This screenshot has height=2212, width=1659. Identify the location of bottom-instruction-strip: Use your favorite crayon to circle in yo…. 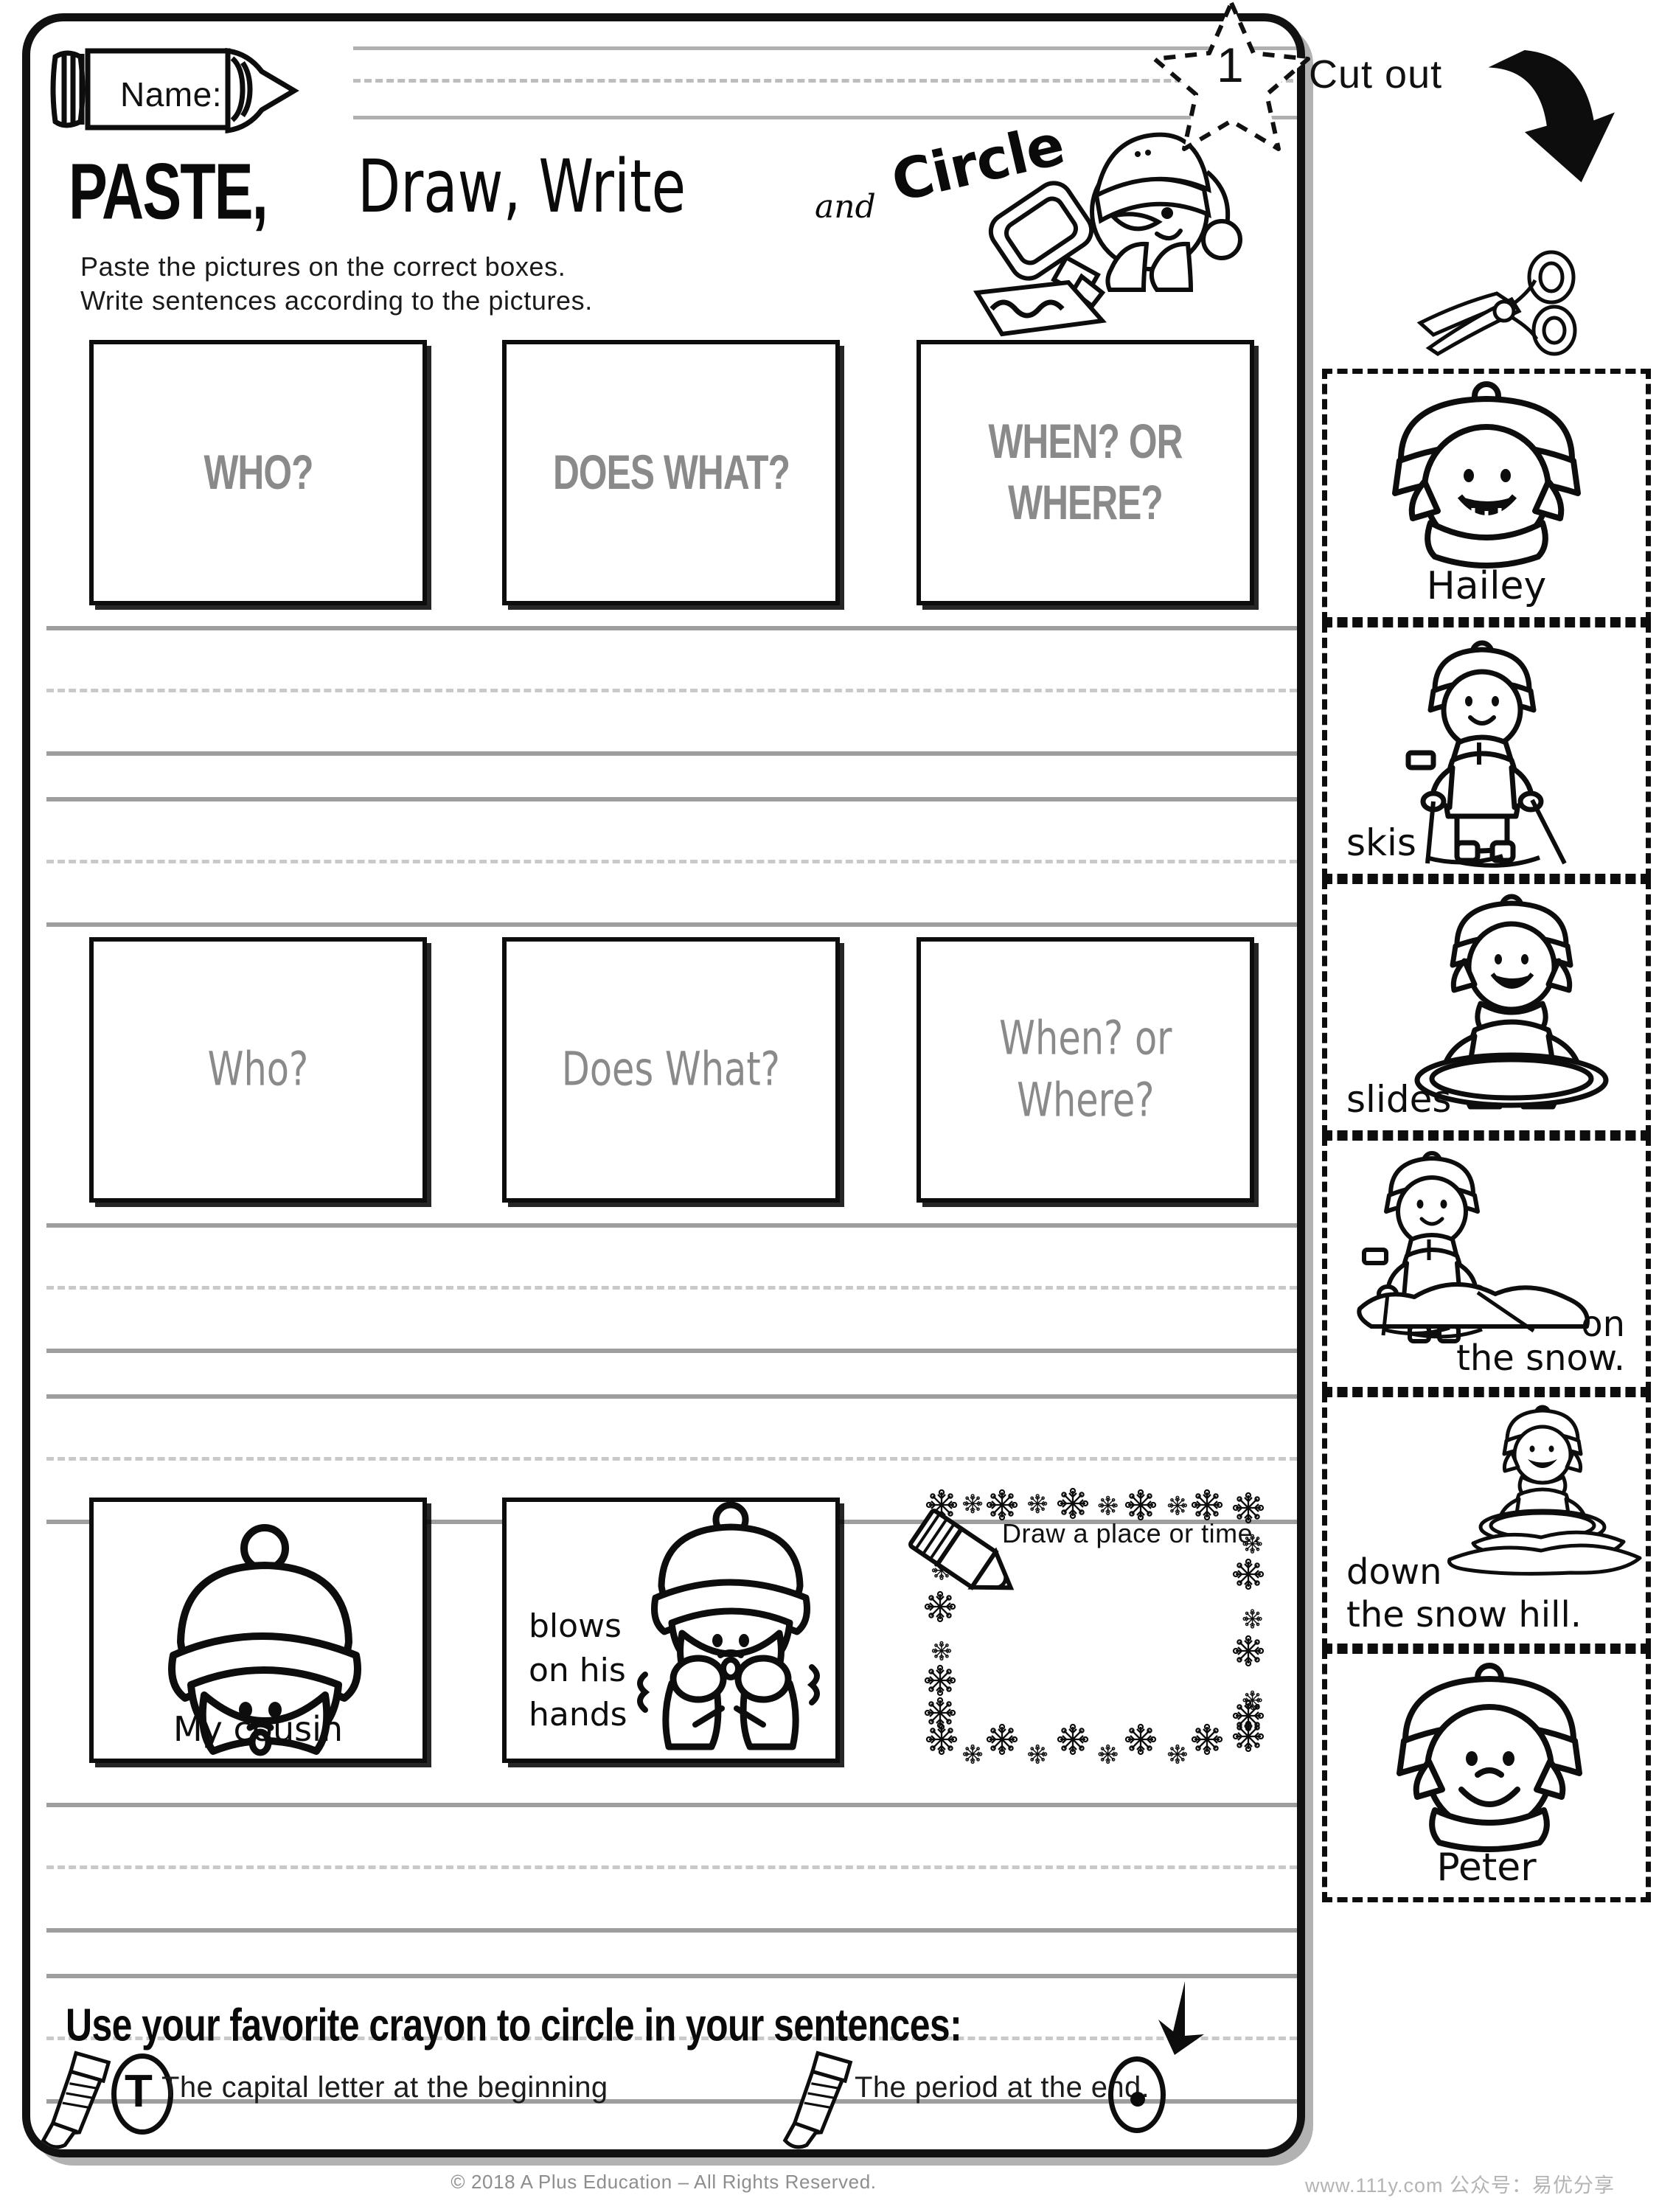
(663, 2065).